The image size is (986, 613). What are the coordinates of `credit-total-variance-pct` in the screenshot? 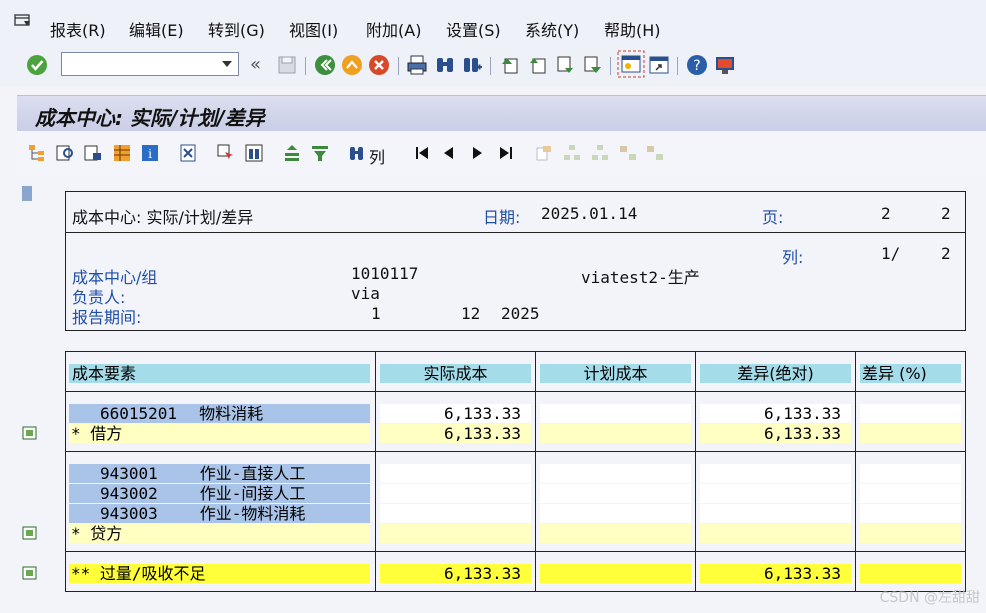 It's located at (910, 533).